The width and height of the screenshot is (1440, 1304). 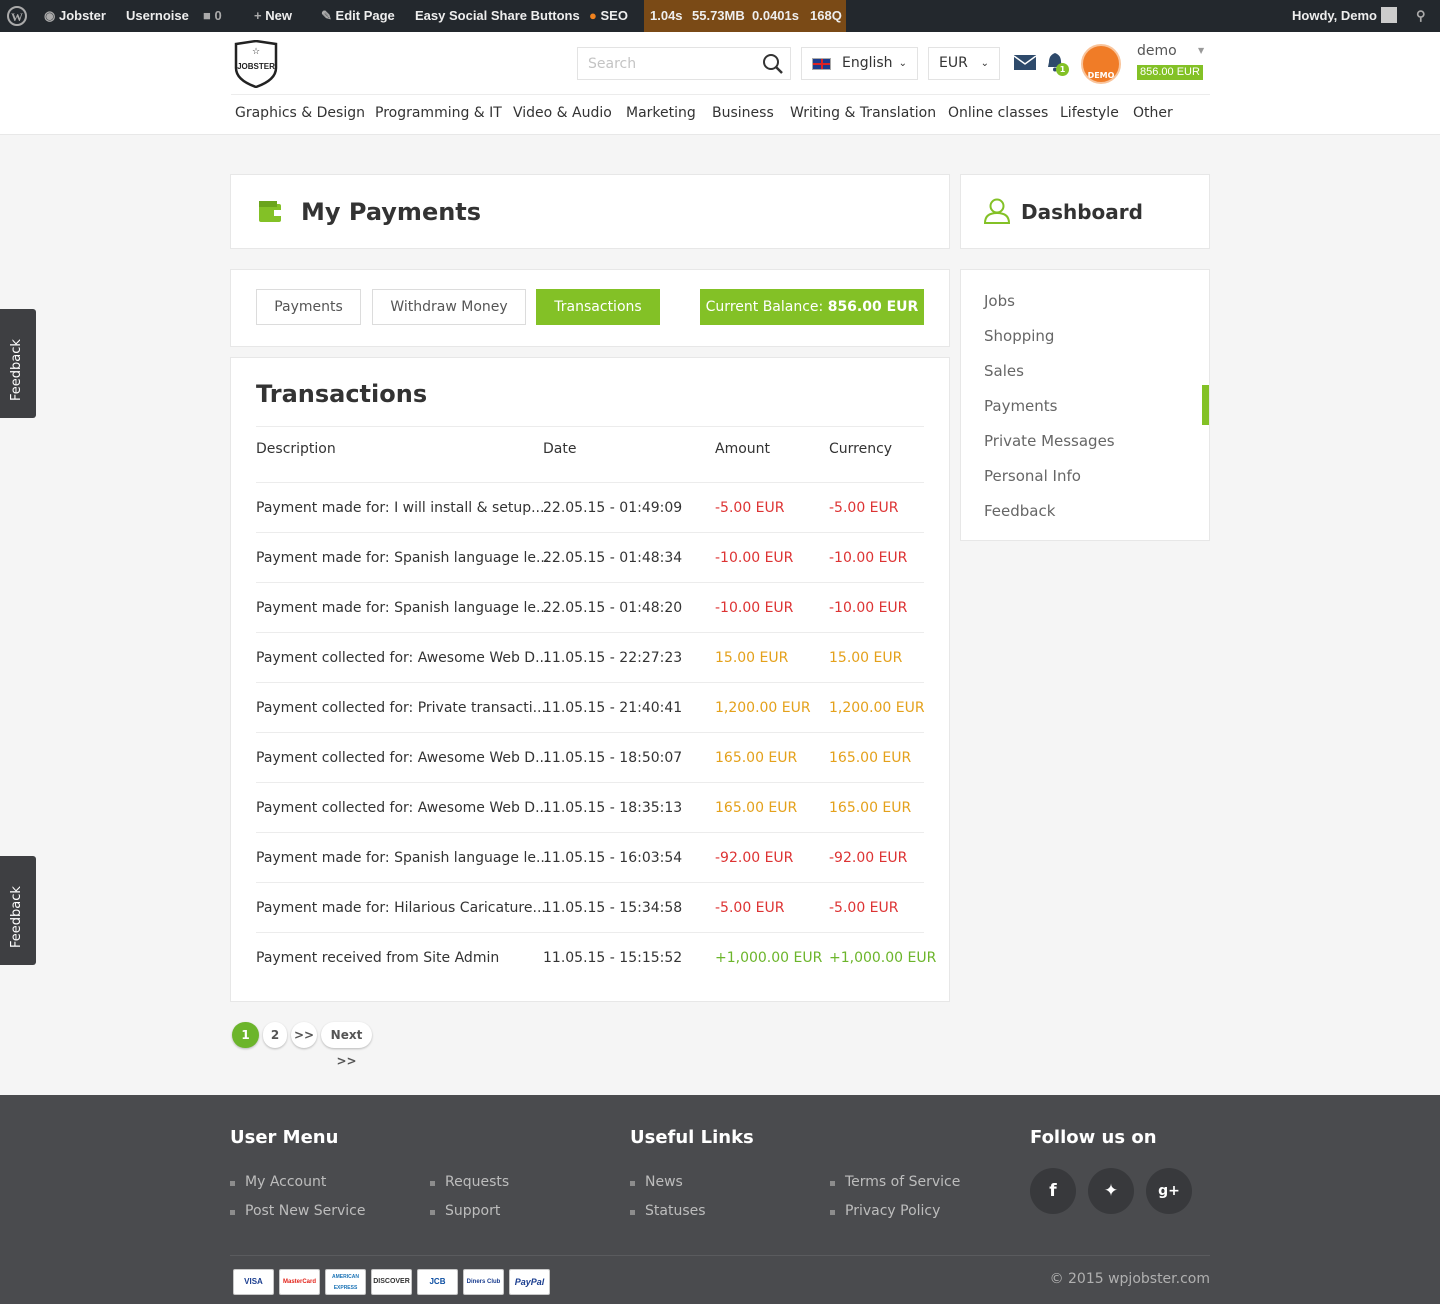 I want to click on nav-online-classes: Online classes, so click(x=998, y=113).